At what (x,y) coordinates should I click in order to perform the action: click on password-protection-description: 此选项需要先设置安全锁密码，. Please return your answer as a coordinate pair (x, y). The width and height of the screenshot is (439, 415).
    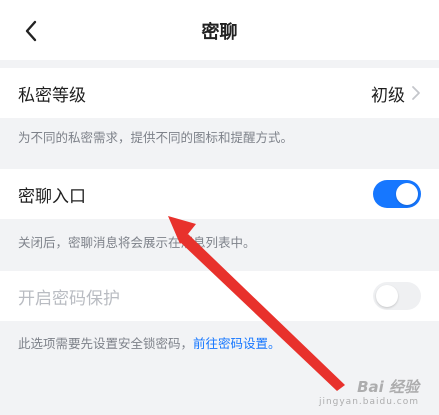
    Looking at the image, I should click on (106, 343).